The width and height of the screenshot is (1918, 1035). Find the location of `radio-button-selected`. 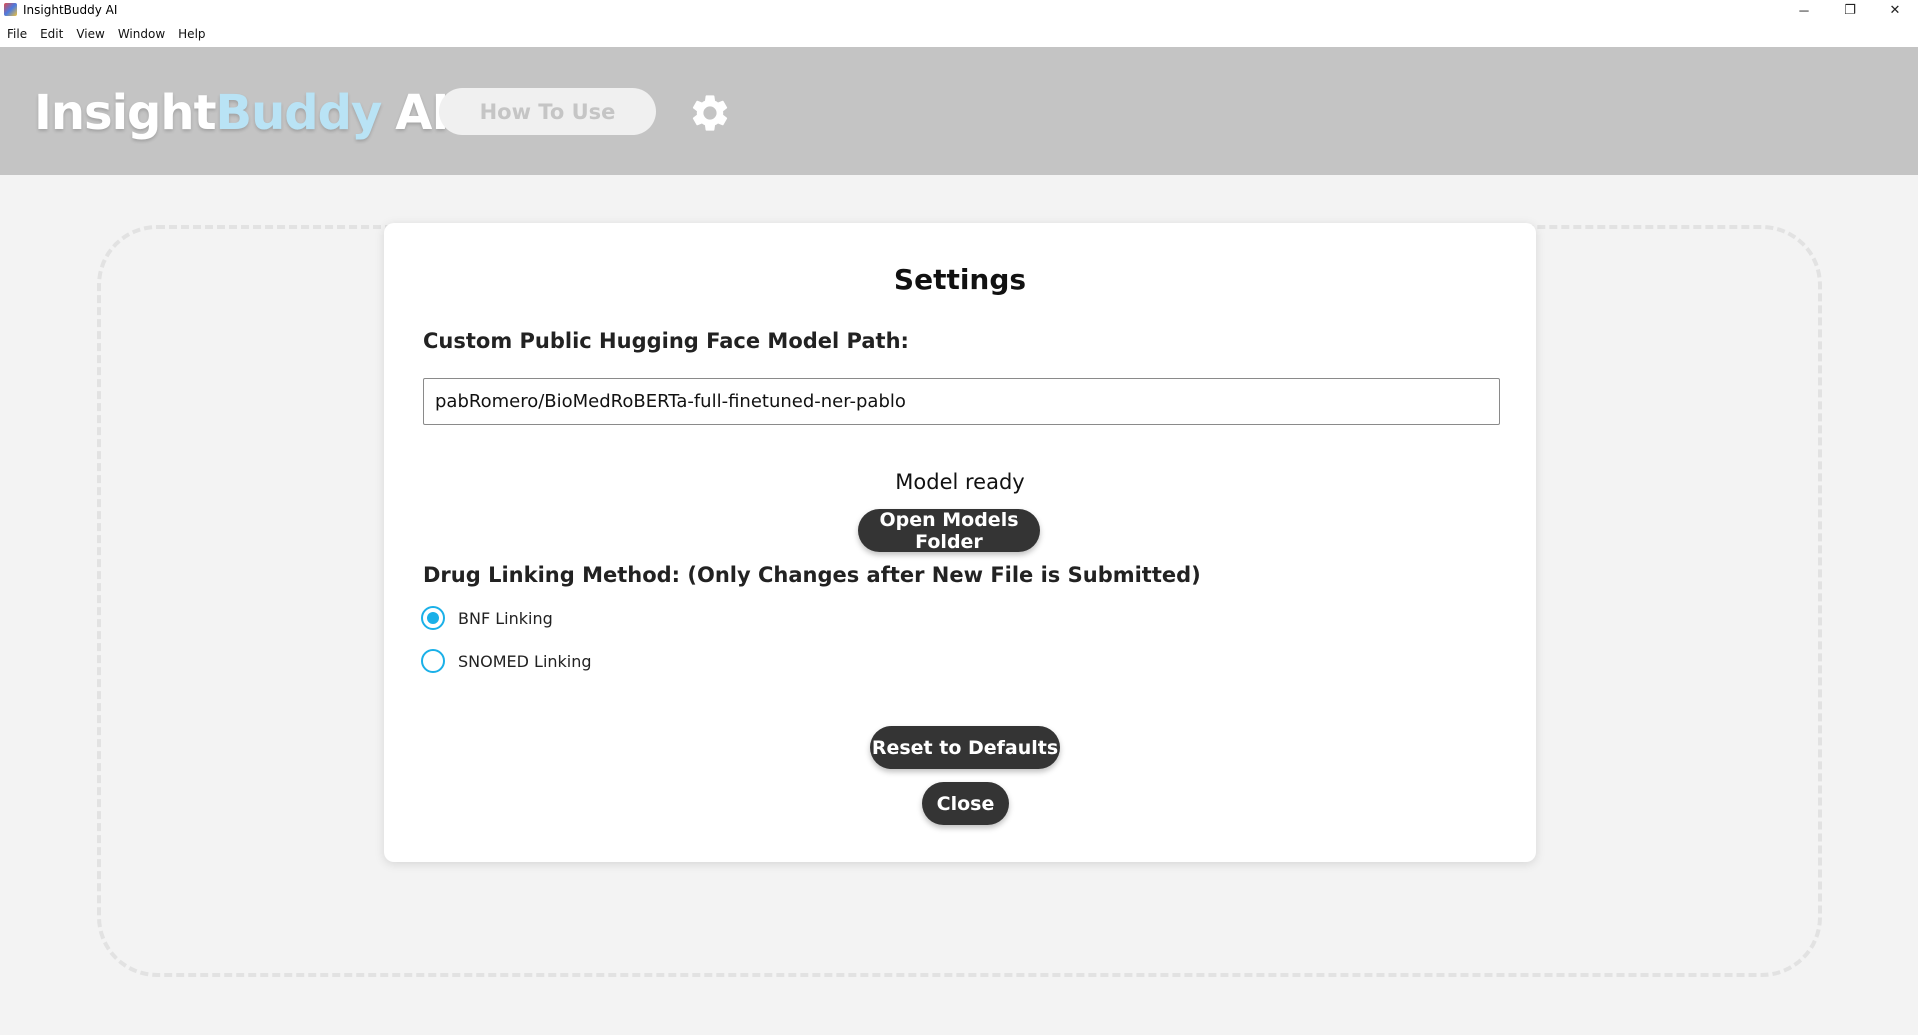

radio-button-selected is located at coordinates (433, 618).